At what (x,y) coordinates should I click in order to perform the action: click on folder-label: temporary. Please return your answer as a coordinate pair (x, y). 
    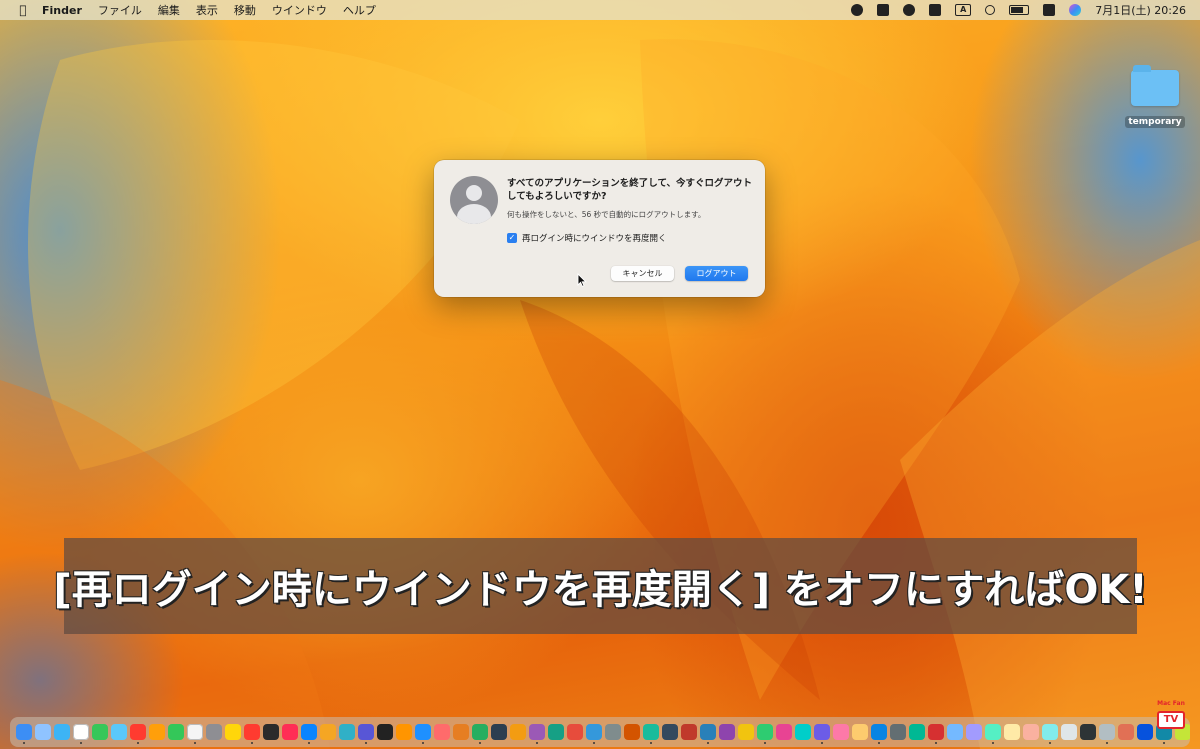
    Looking at the image, I should click on (1155, 122).